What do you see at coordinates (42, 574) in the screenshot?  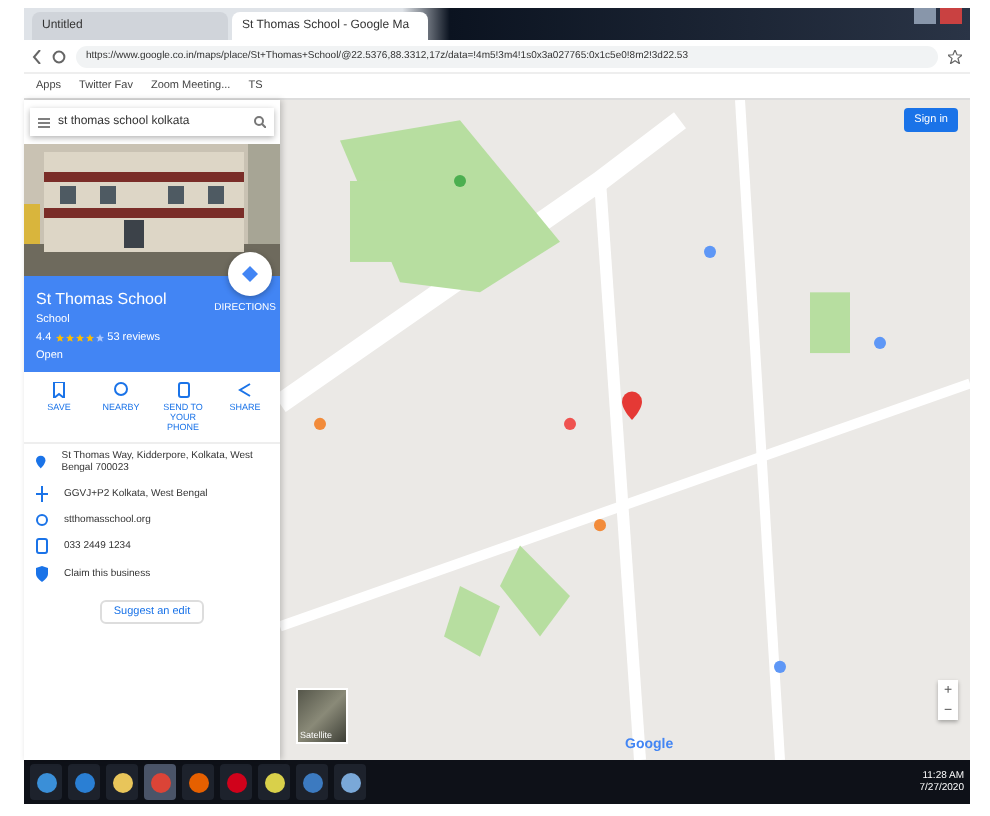 I see `shield-icon` at bounding box center [42, 574].